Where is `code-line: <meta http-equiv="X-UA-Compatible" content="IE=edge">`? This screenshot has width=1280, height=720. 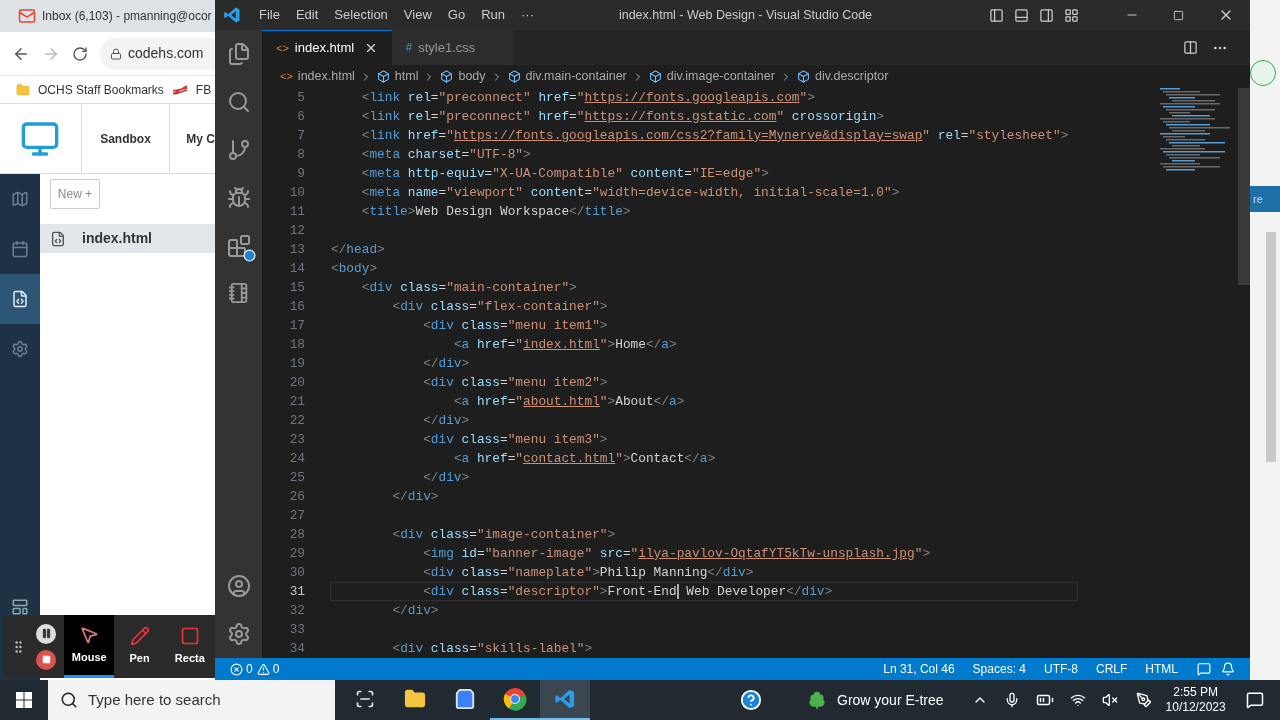 code-line: <meta http-equiv="X-UA-Compatible" content="IE=edge"> is located at coordinates (564, 173).